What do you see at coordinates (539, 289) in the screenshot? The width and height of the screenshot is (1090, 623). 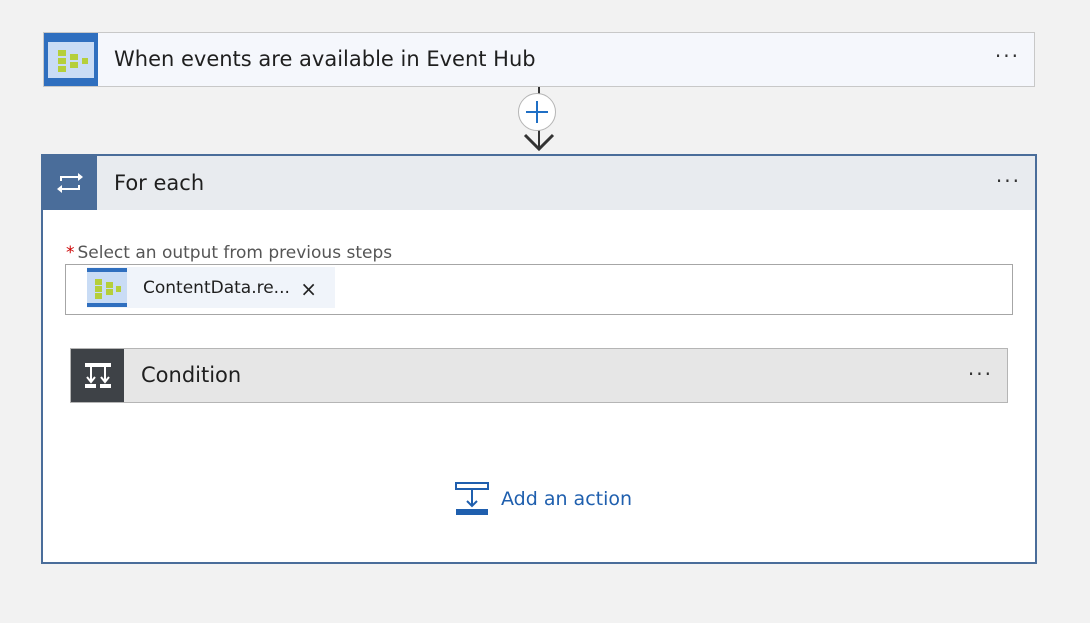 I see `output-select-field: ContentData.re... ×` at bounding box center [539, 289].